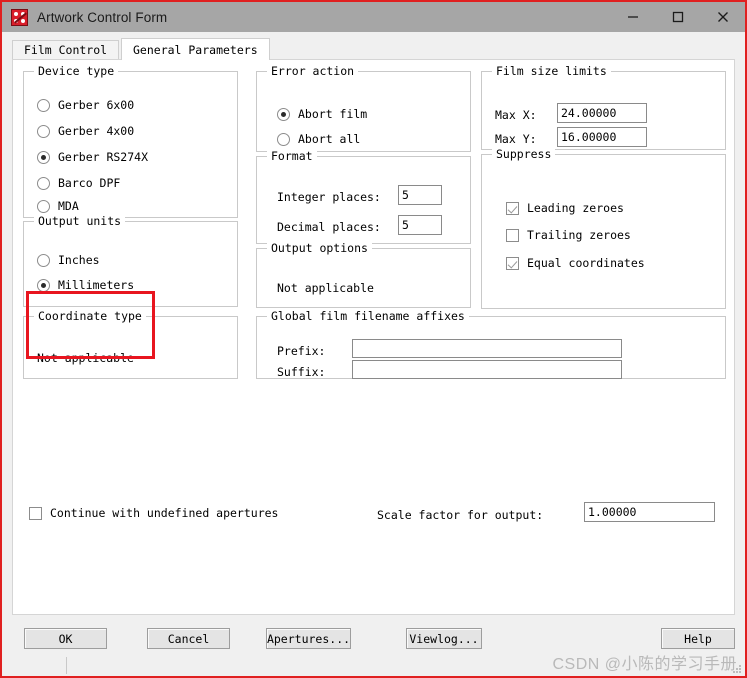 The height and width of the screenshot is (678, 747). What do you see at coordinates (325, 288) in the screenshot?
I see `output-options-note: Not applicable` at bounding box center [325, 288].